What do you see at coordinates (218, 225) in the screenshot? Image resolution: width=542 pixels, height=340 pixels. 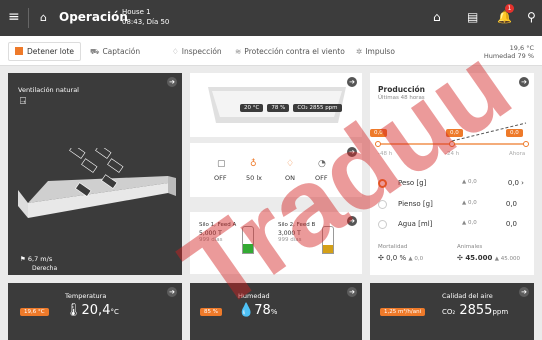 I see `silo-1-name: Silo 1, Feed A` at bounding box center [218, 225].